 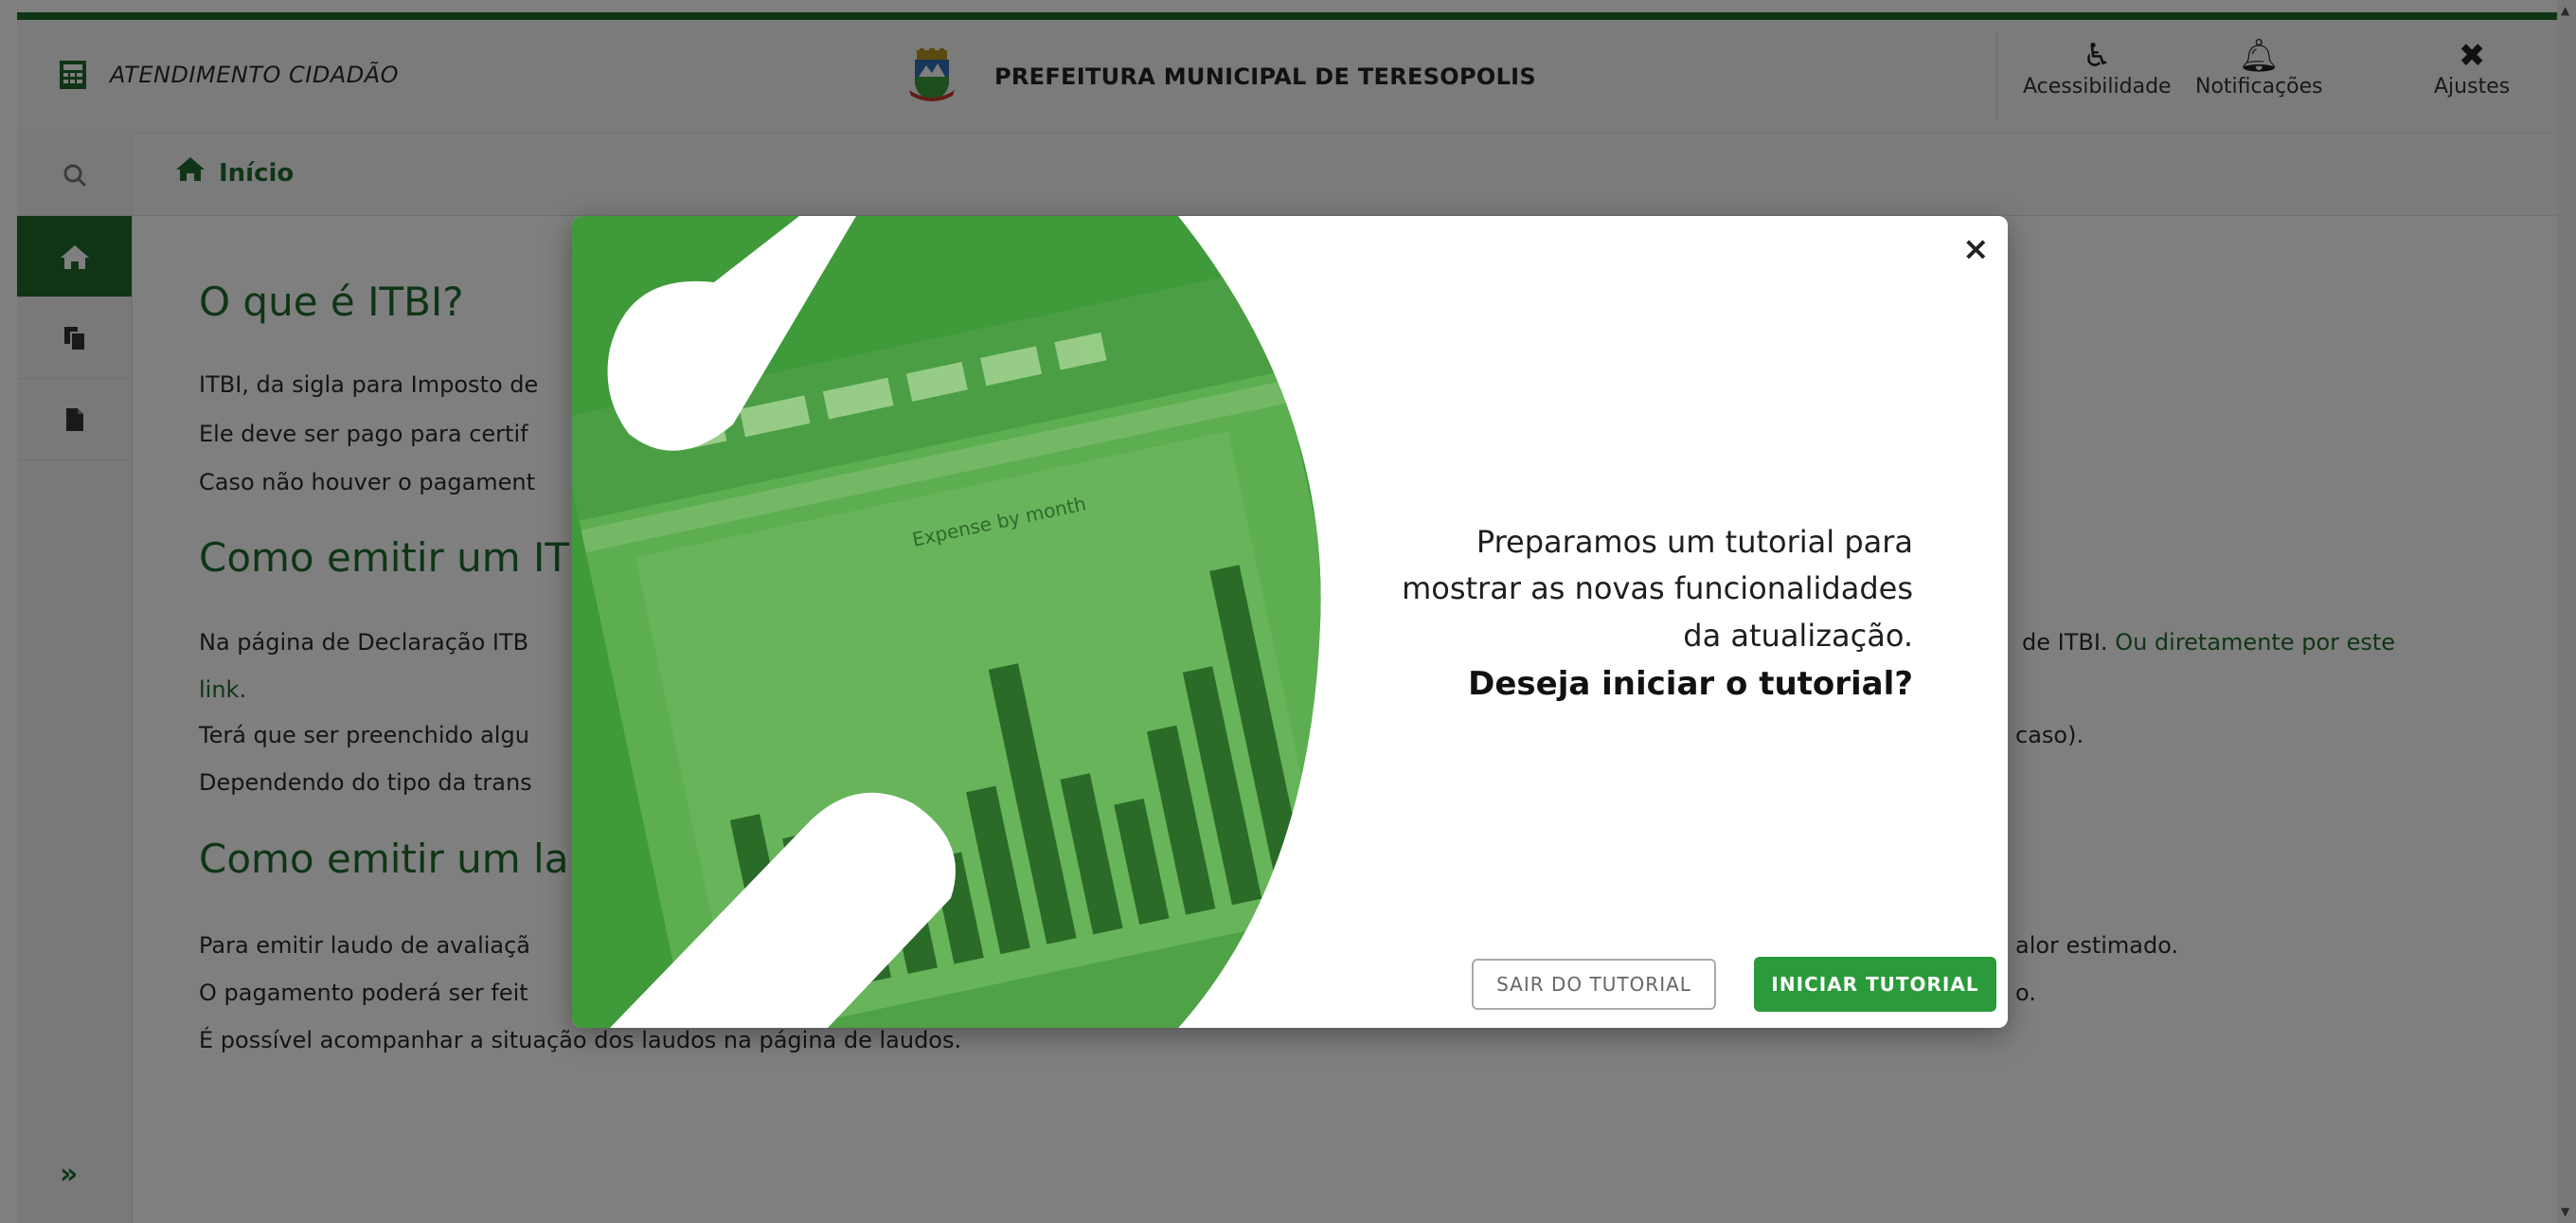 I want to click on exit-tutorial-button: SAIR DO TUTORIAL, so click(x=1594, y=985).